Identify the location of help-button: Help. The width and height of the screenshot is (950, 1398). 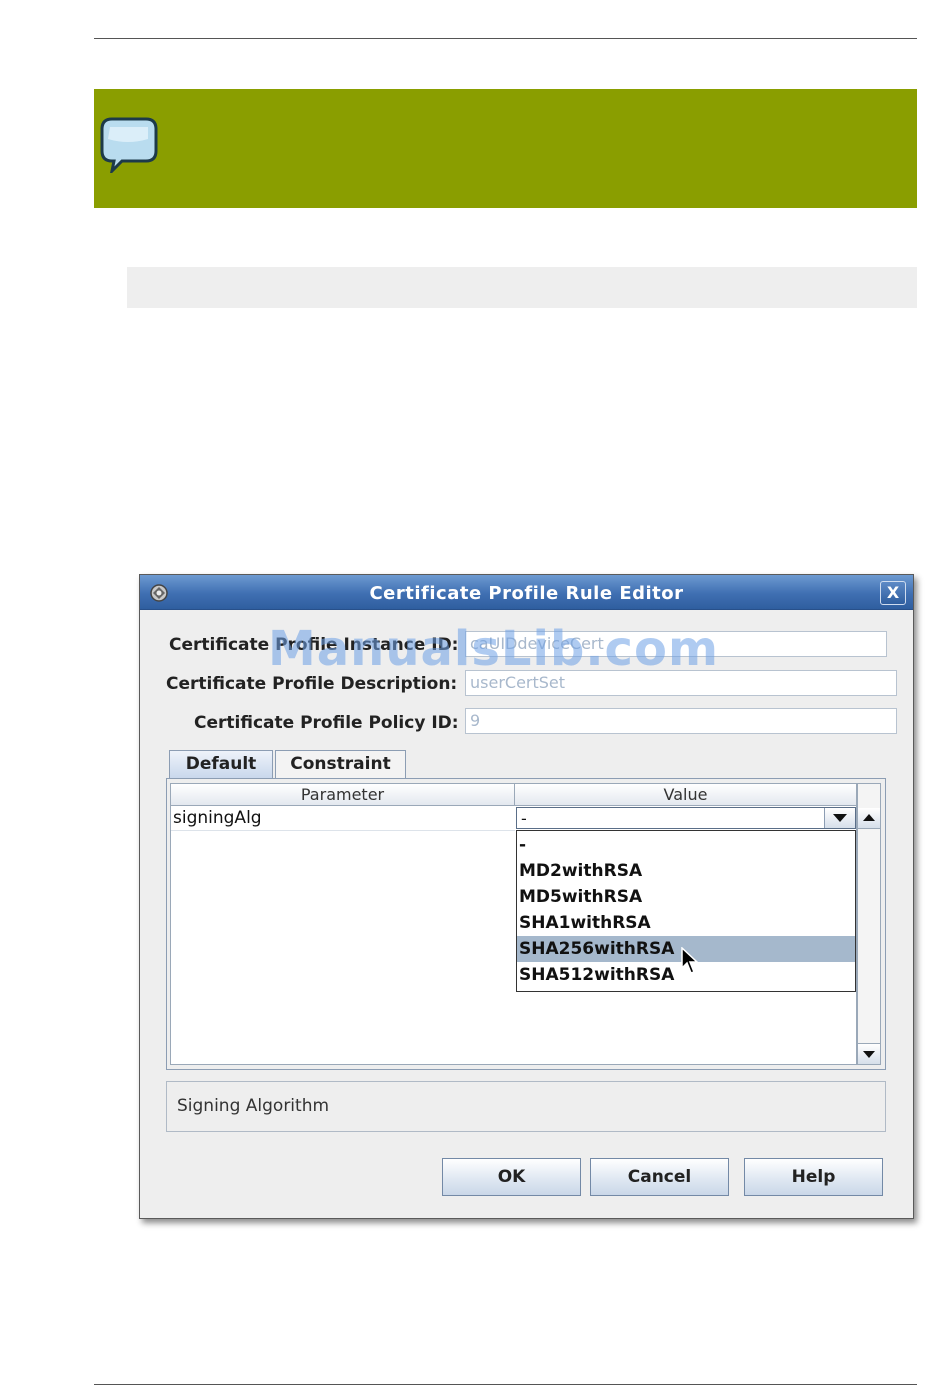
(813, 1177).